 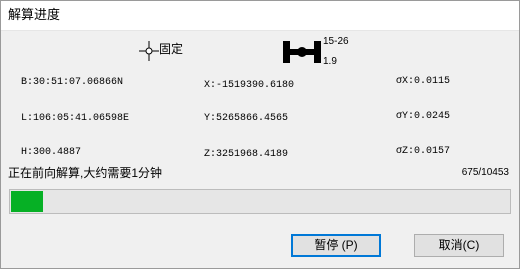 I want to click on pause-button: 暂停 (P), so click(x=336, y=245).